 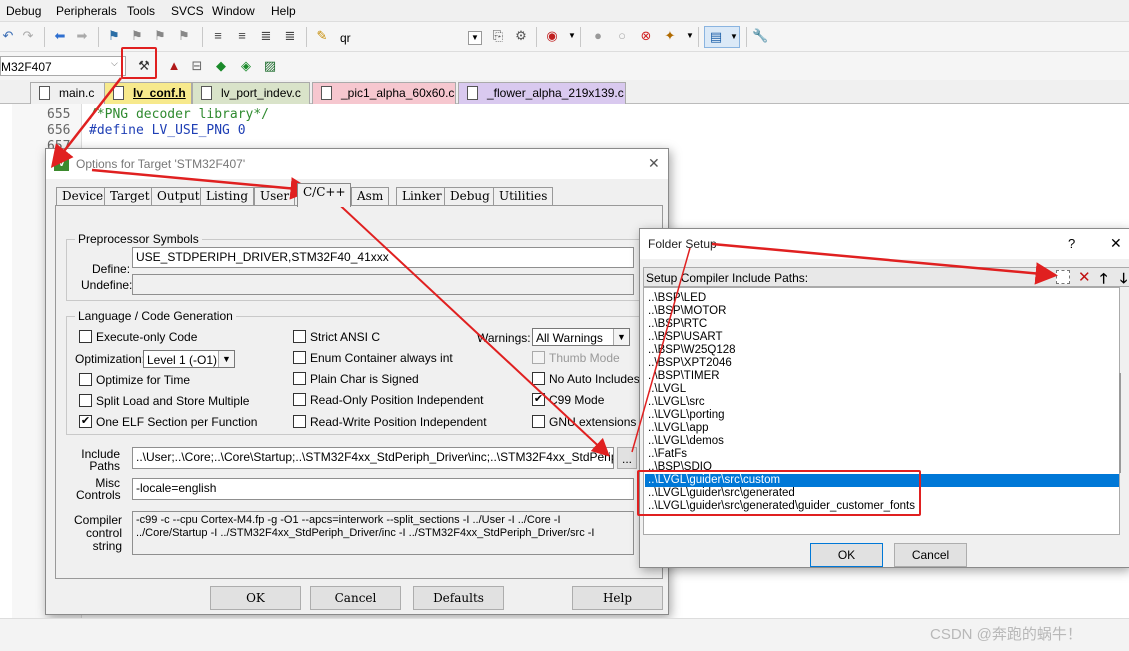 What do you see at coordinates (1006, 634) in the screenshot?
I see `watermark: CSDN @奔跑的蜗牛！` at bounding box center [1006, 634].